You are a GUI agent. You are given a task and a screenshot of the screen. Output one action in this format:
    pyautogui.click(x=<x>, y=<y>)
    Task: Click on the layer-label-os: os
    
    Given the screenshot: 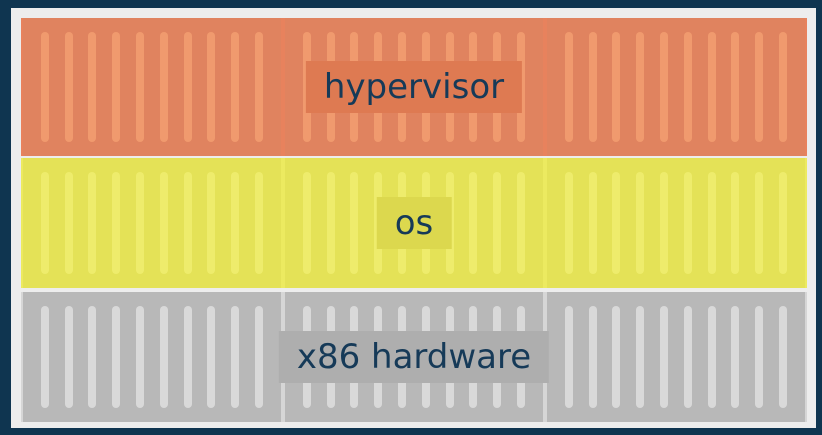 What is the action you would take?
    pyautogui.click(x=414, y=223)
    